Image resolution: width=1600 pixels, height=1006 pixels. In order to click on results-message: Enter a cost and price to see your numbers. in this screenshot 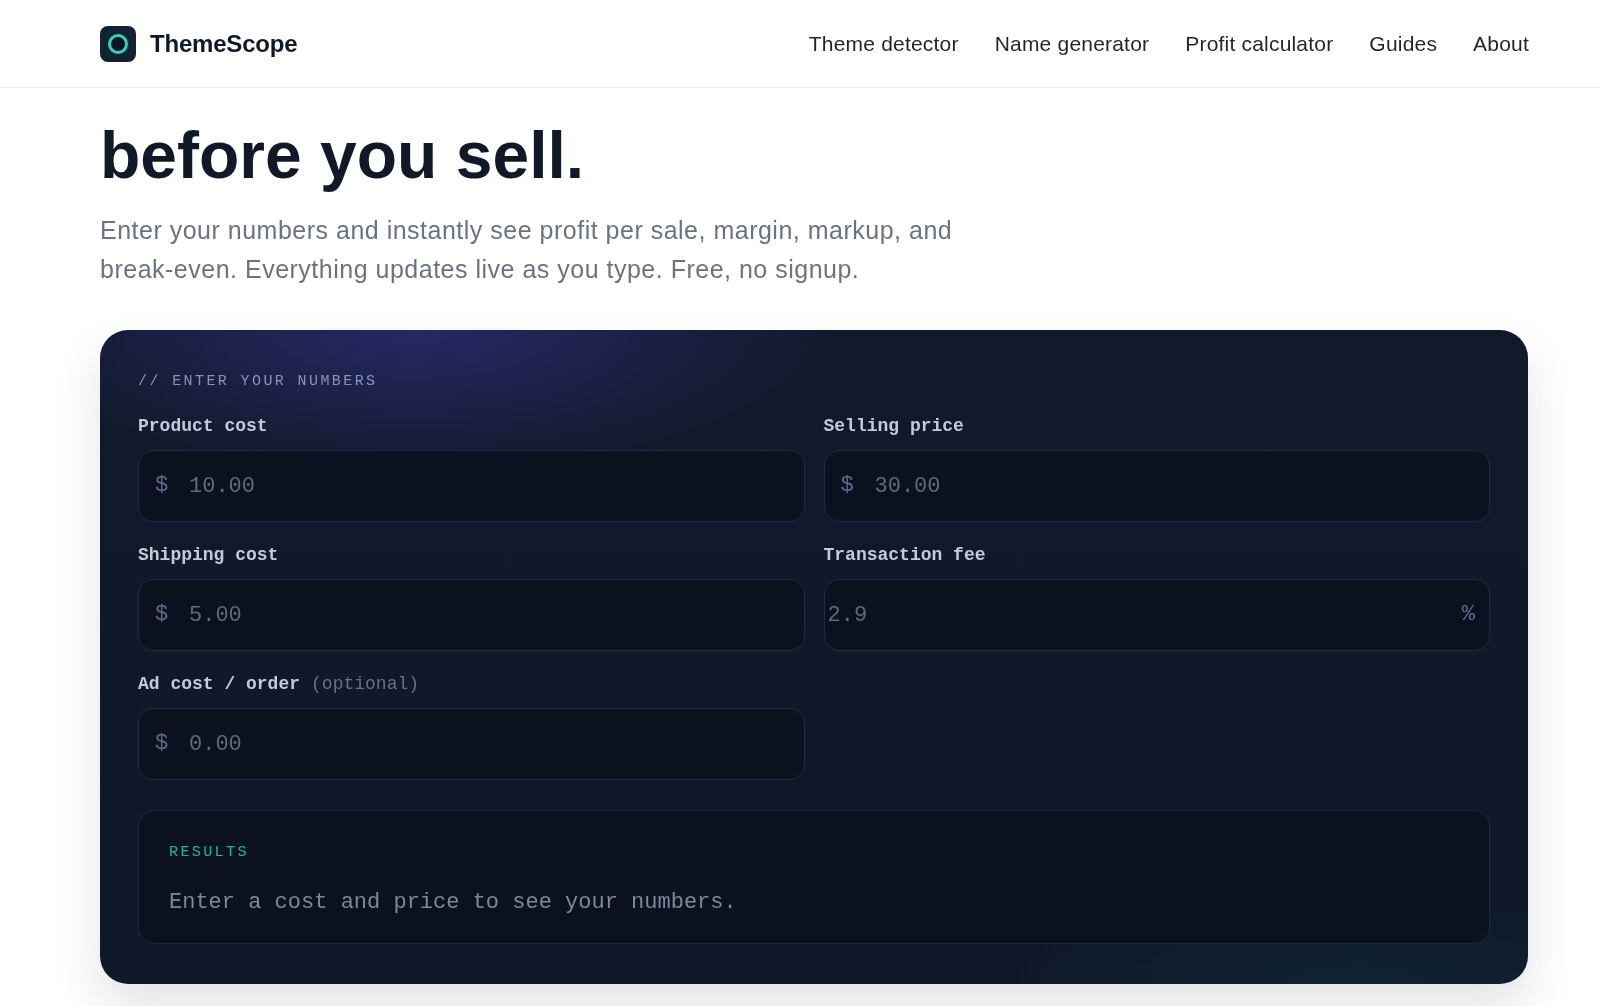, I will do `click(453, 903)`.